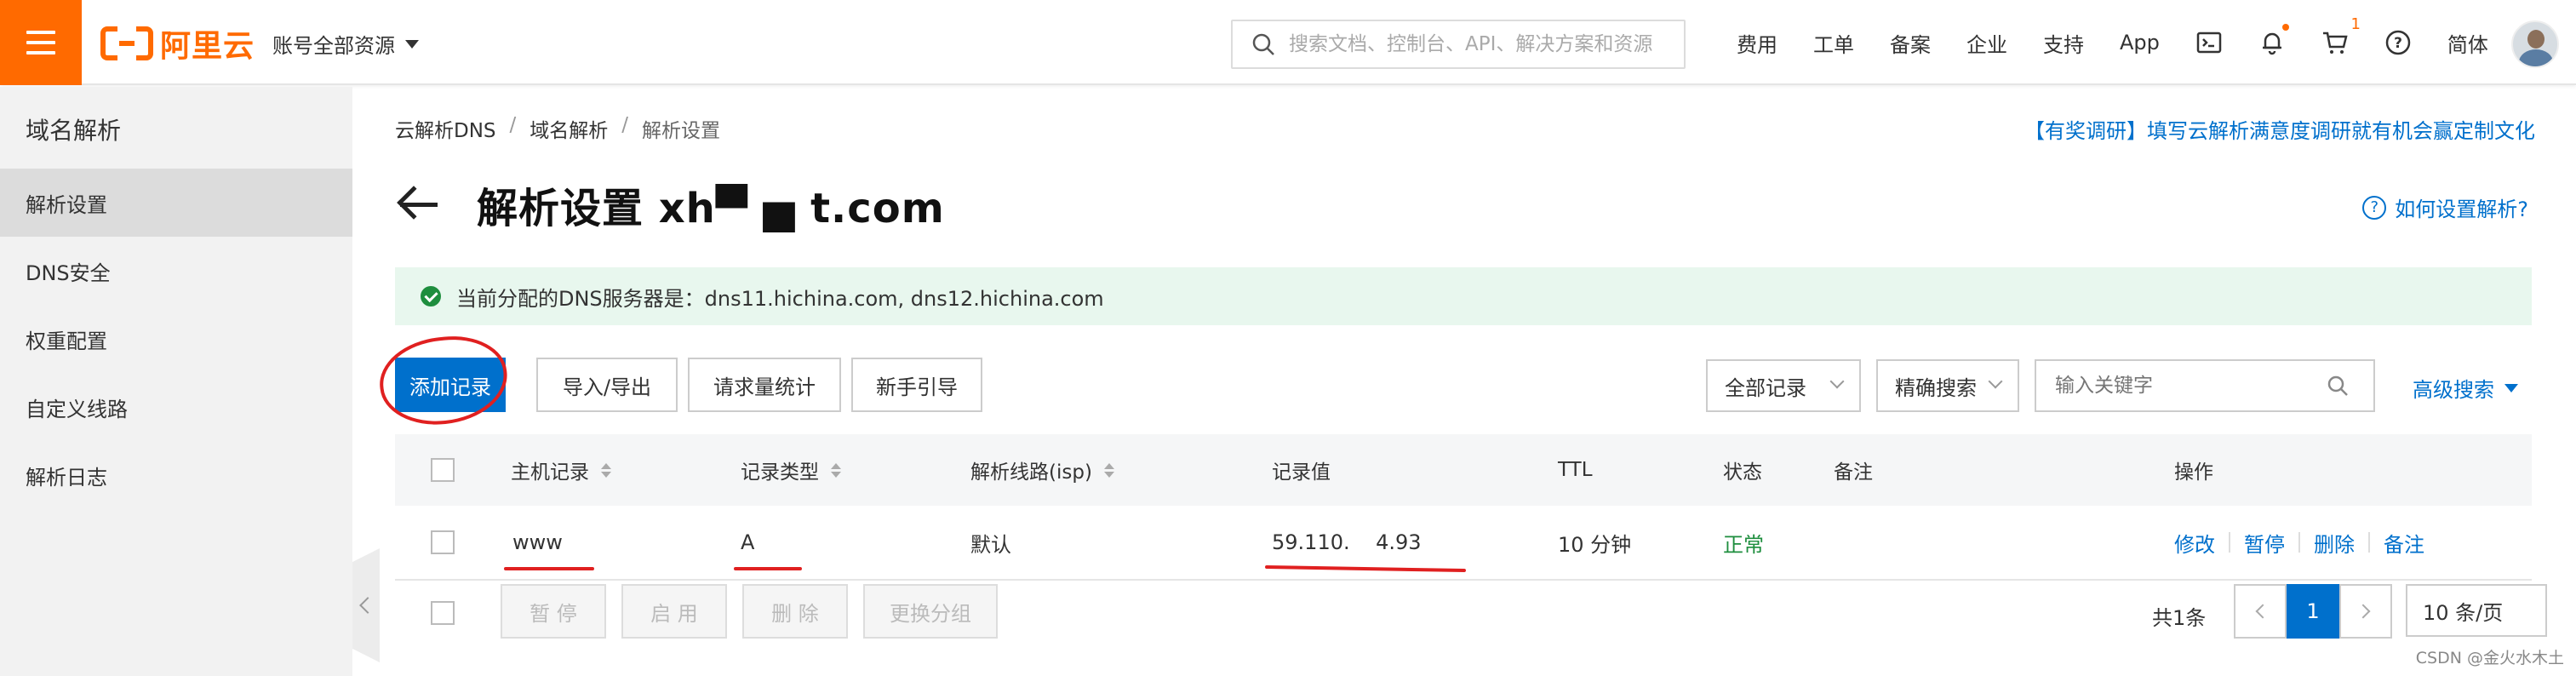 The width and height of the screenshot is (2576, 676). I want to click on chevron-left-icon, so click(2263, 611).